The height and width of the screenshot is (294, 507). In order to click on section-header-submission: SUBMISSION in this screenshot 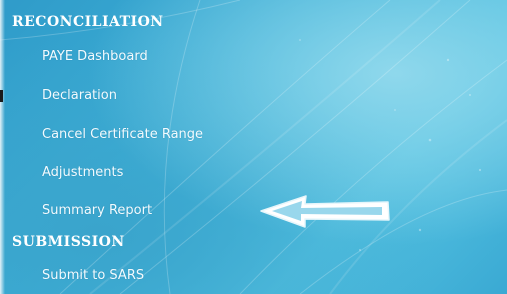, I will do `click(68, 242)`.